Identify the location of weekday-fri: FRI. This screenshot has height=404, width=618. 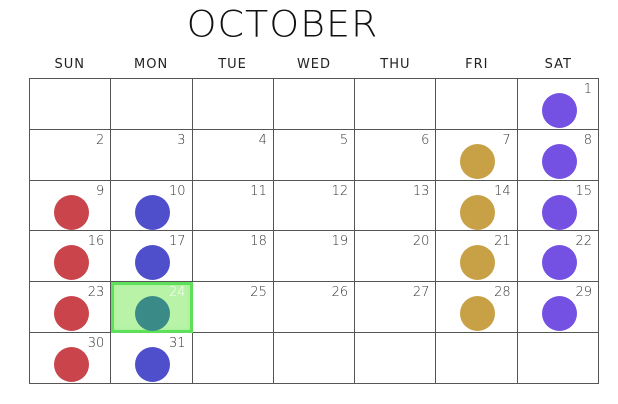
(477, 64).